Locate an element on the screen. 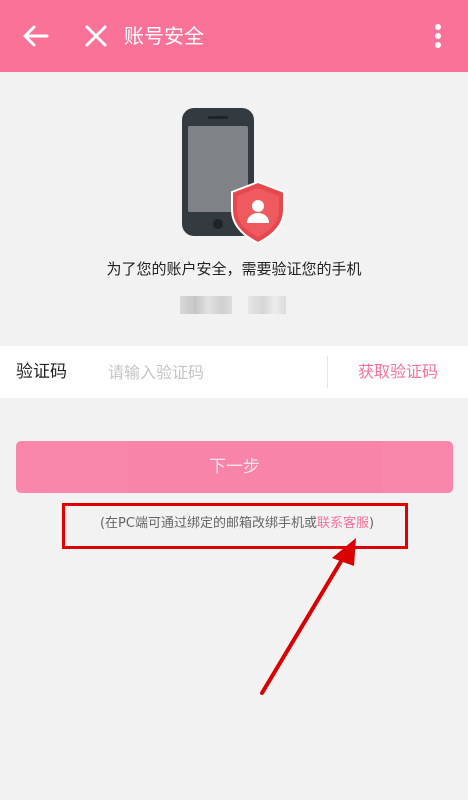  verification-code-input is located at coordinates (213, 372).